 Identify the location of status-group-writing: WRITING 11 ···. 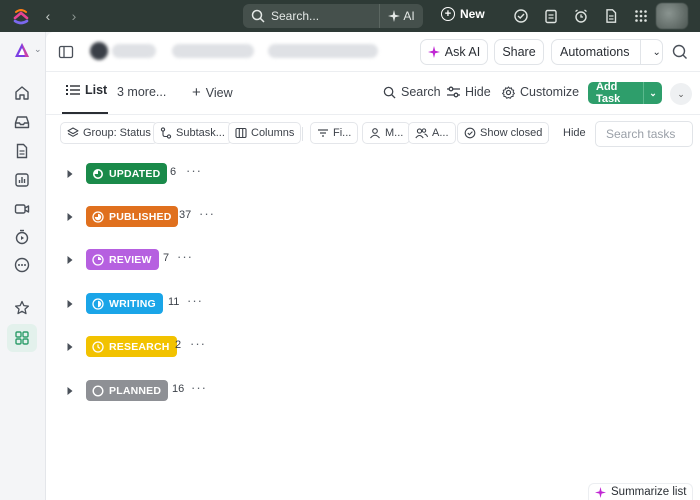
(373, 304).